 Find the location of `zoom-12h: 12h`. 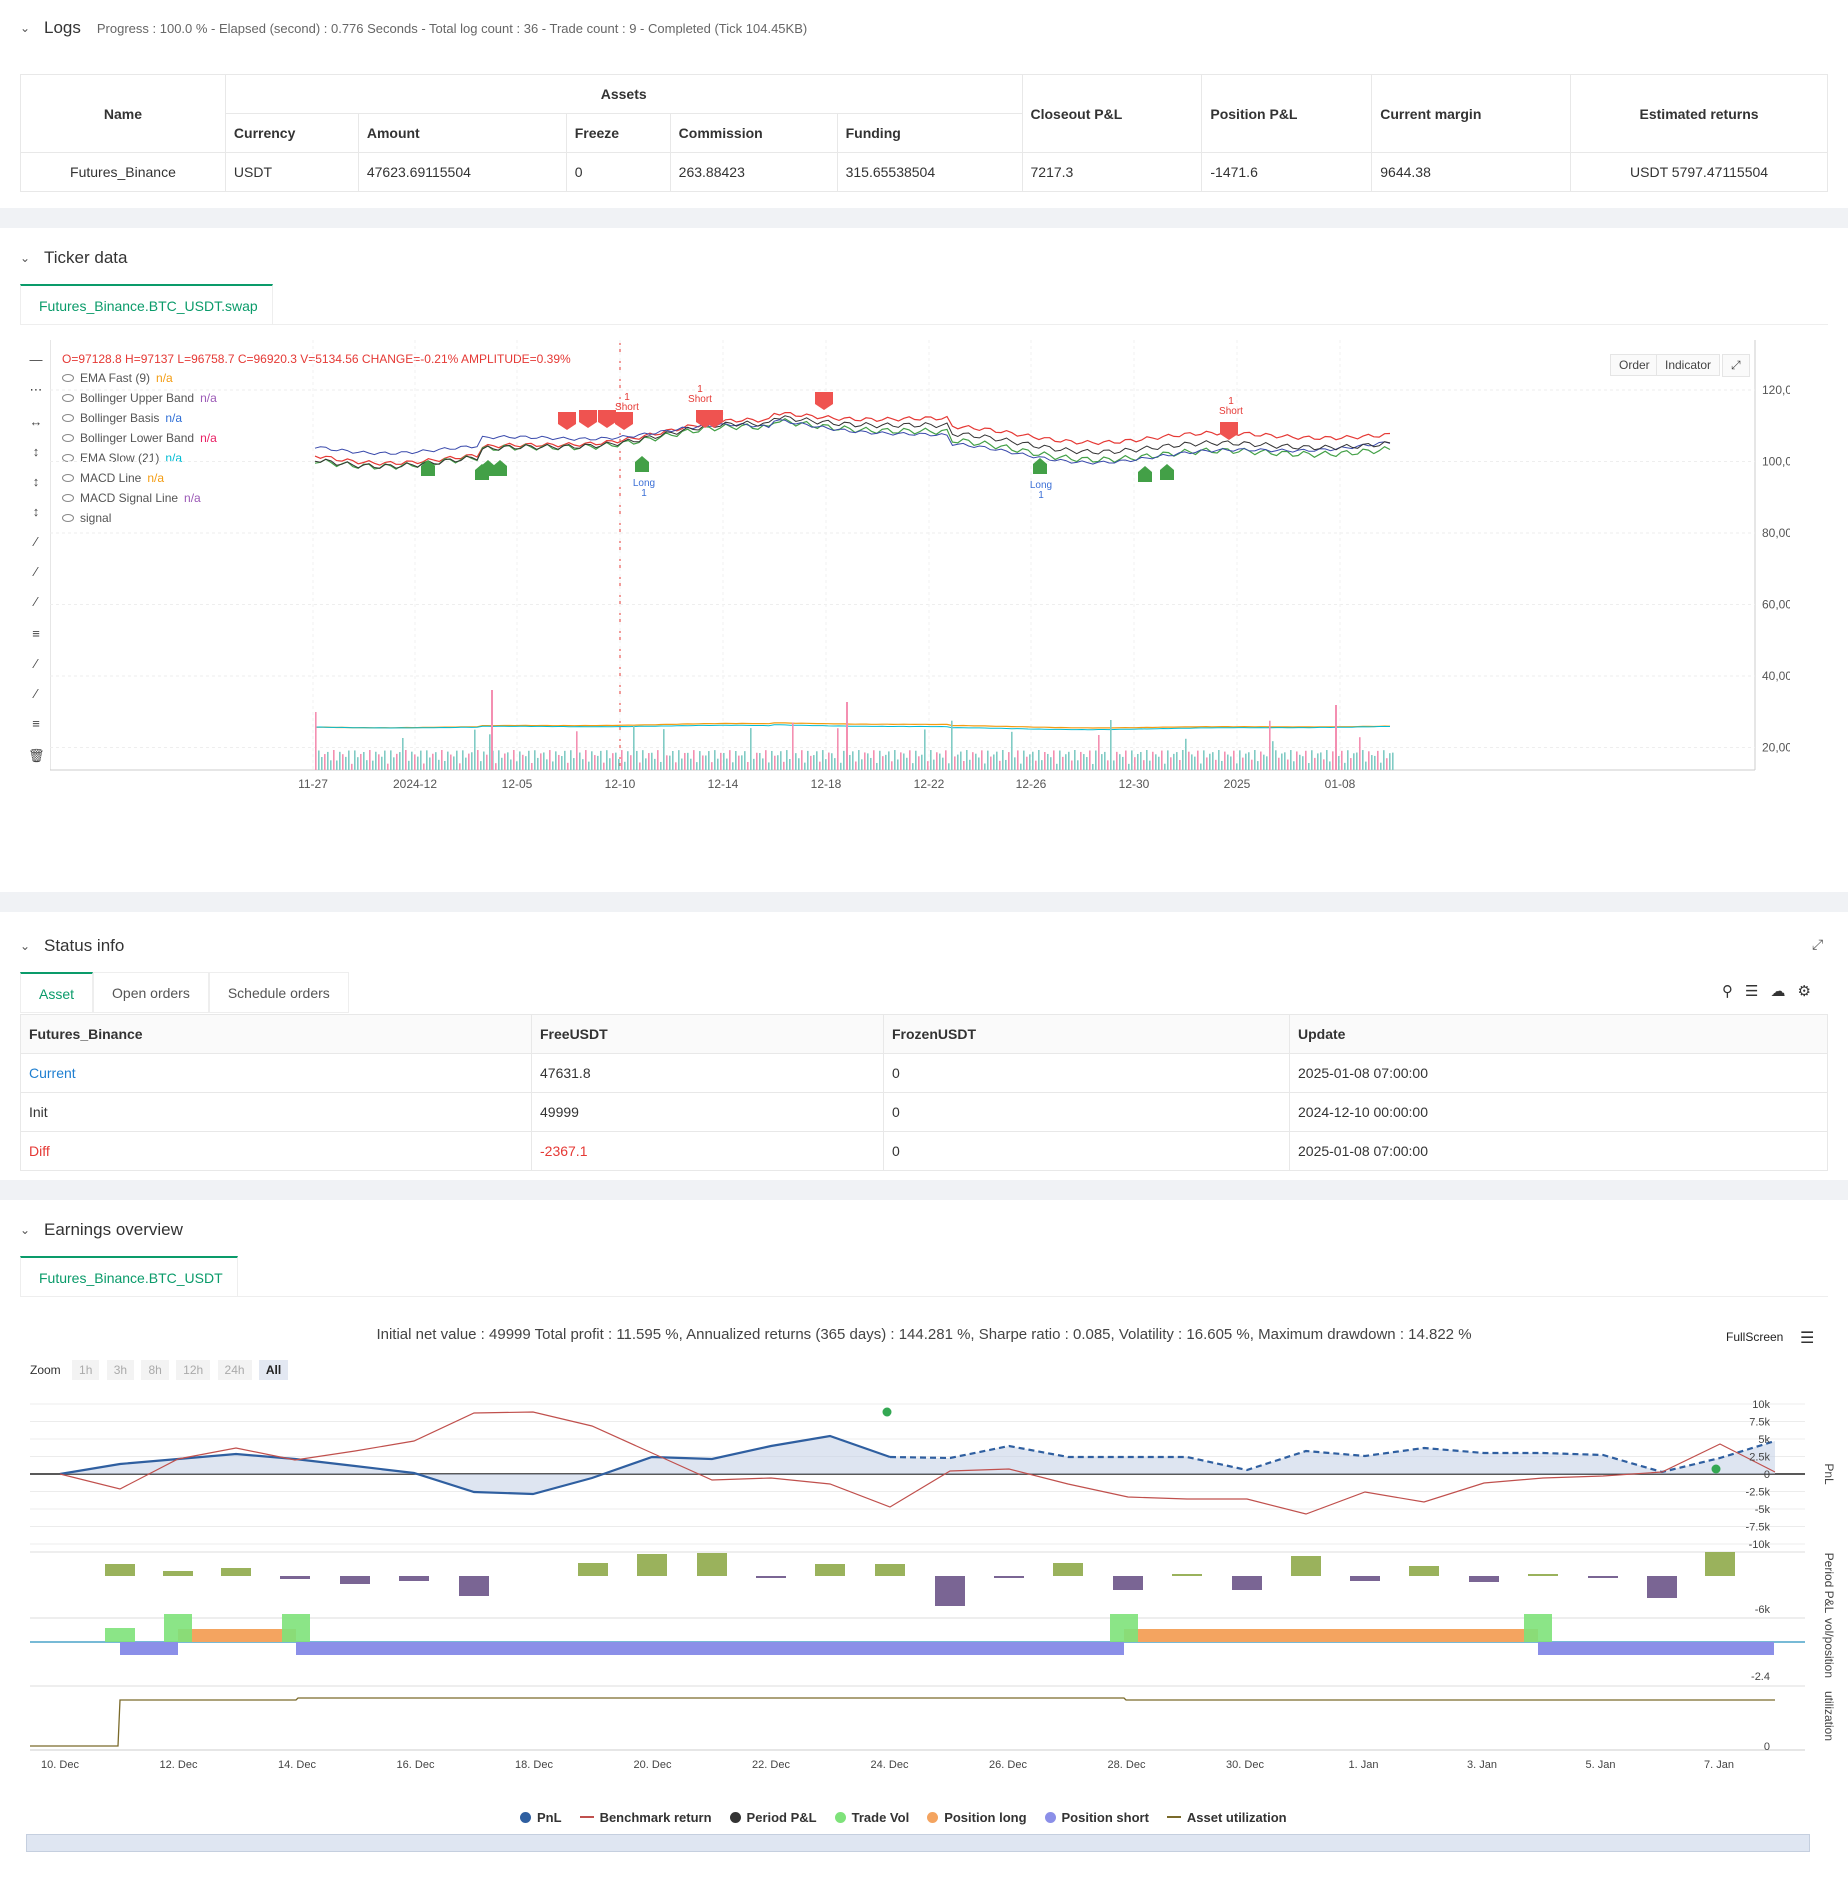

zoom-12h: 12h is located at coordinates (193, 1370).